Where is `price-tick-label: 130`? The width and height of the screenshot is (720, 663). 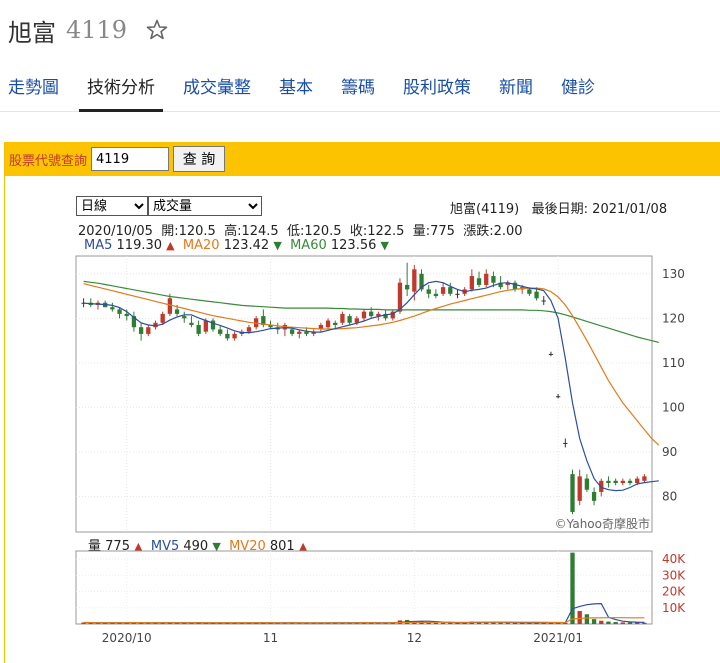
price-tick-label: 130 is located at coordinates (673, 274).